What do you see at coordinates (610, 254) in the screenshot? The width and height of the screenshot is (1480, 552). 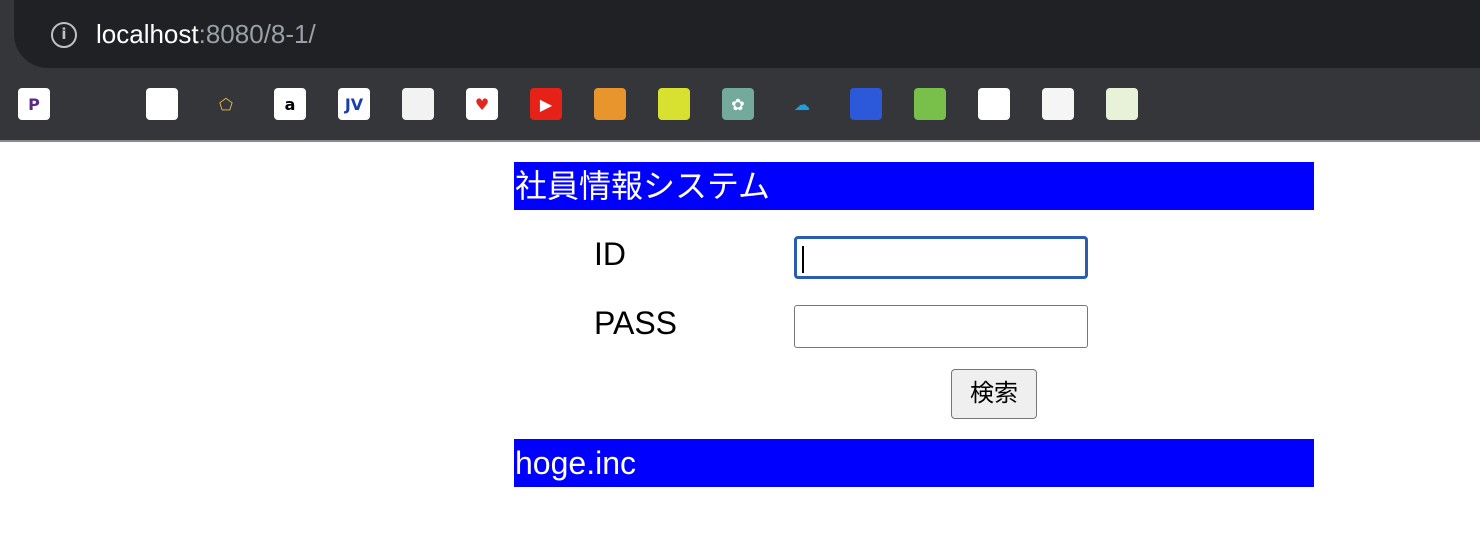 I see `id-label: ID` at bounding box center [610, 254].